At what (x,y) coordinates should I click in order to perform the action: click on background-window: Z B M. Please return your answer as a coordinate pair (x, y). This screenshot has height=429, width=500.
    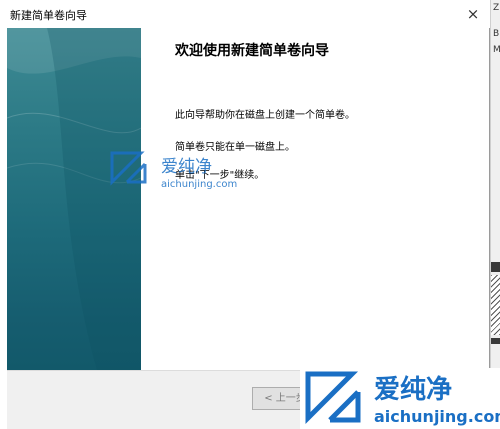
    Looking at the image, I should click on (495, 214).